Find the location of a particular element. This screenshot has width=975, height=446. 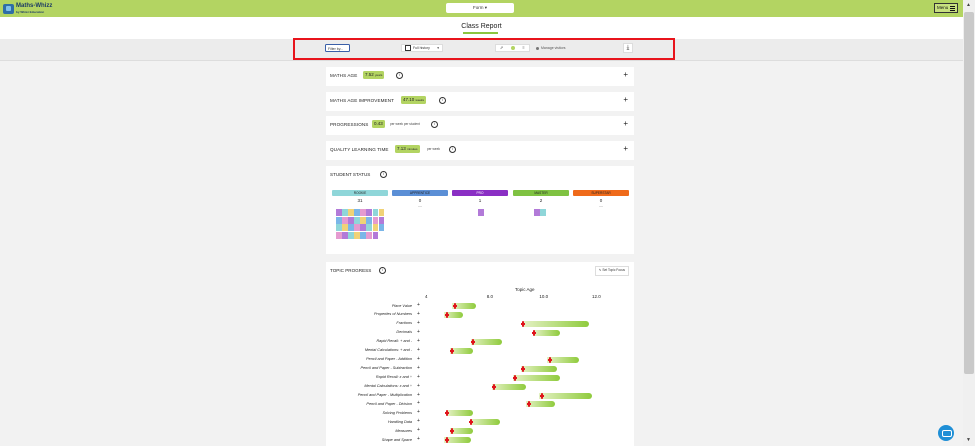

chat-support-button is located at coordinates (946, 433).